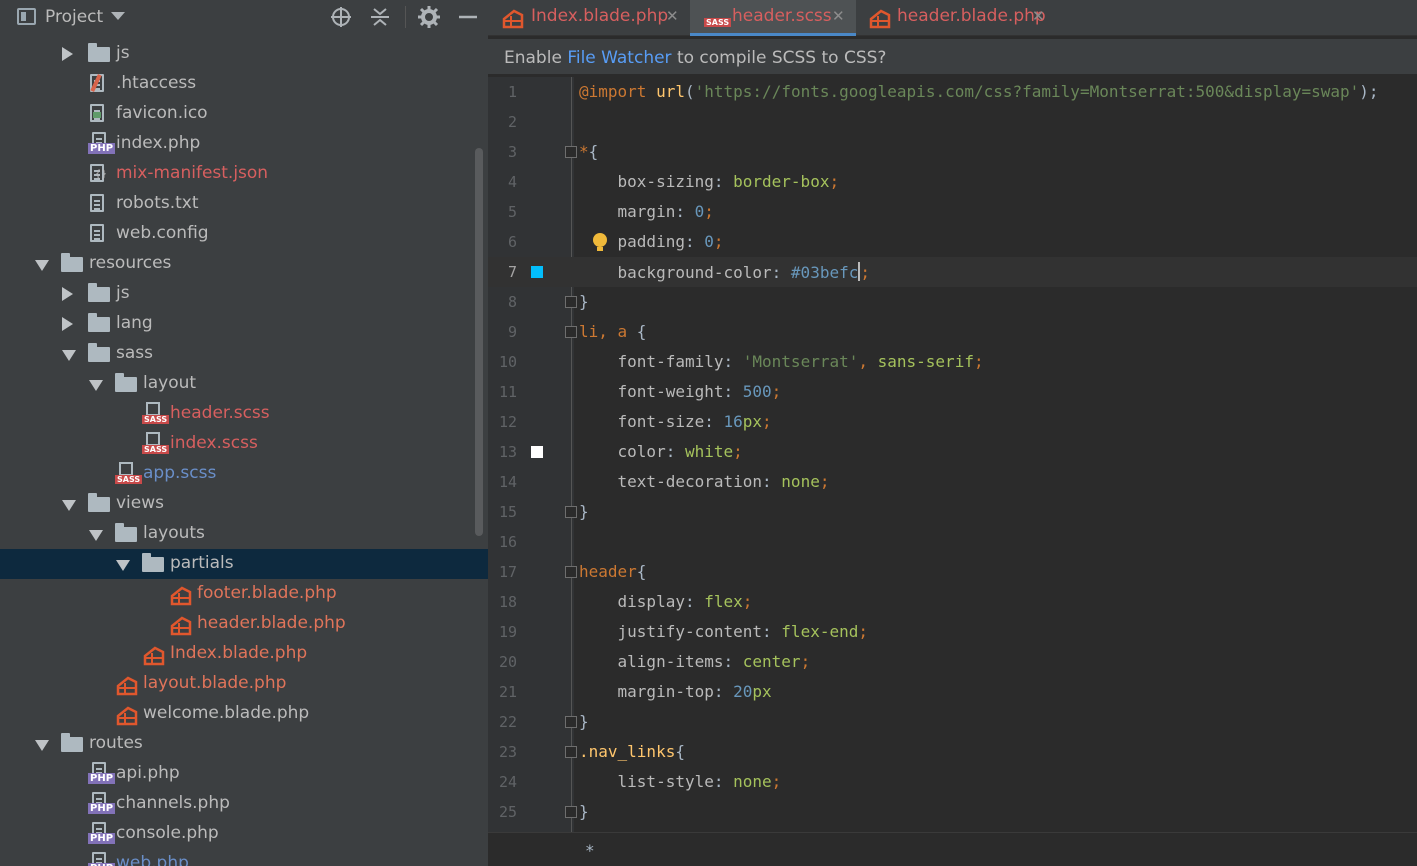  Describe the element at coordinates (429, 17) in the screenshot. I see `gear-icon` at that location.